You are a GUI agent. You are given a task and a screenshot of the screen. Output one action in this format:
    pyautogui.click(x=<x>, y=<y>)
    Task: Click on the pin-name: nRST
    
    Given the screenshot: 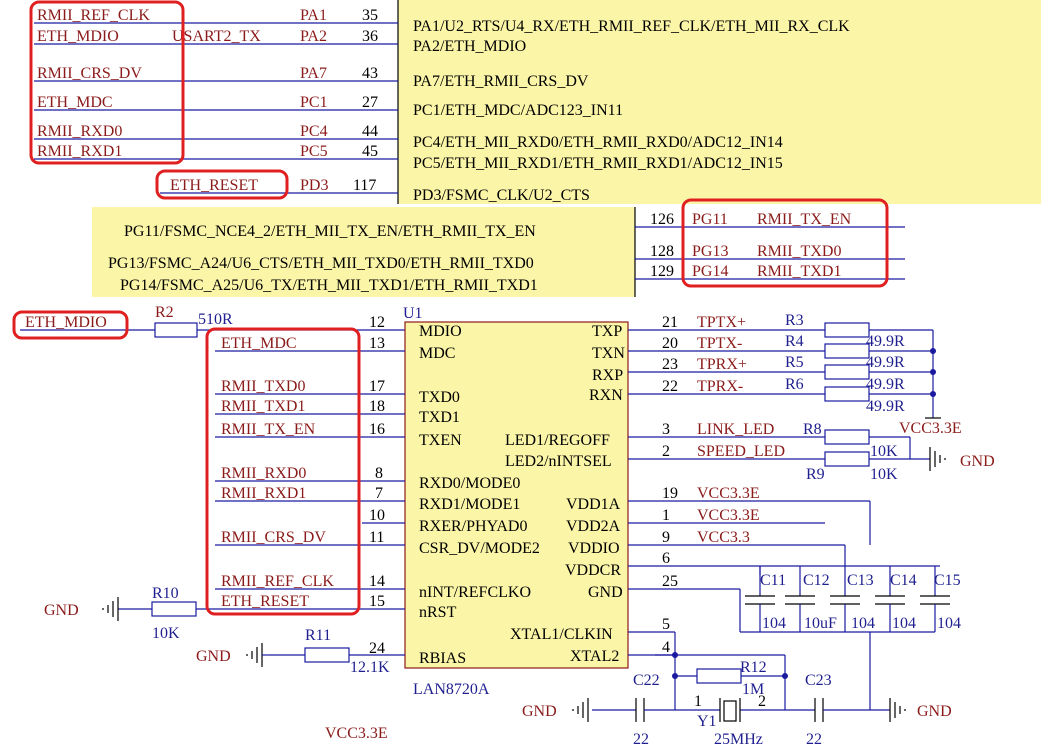 What is the action you would take?
    pyautogui.click(x=438, y=612)
    